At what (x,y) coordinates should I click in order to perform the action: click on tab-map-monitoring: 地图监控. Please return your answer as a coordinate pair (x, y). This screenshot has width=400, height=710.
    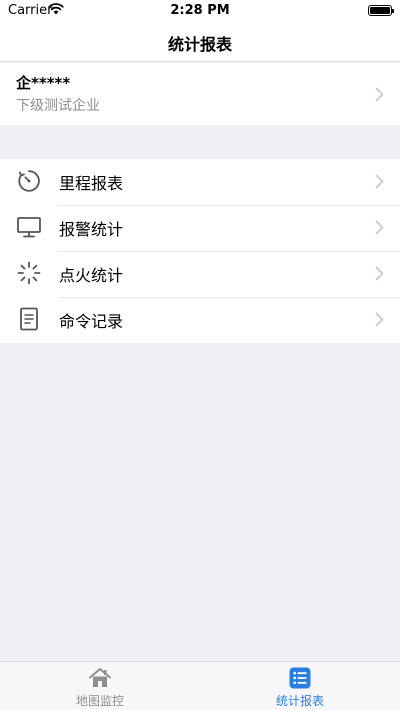
    Looking at the image, I should click on (100, 686).